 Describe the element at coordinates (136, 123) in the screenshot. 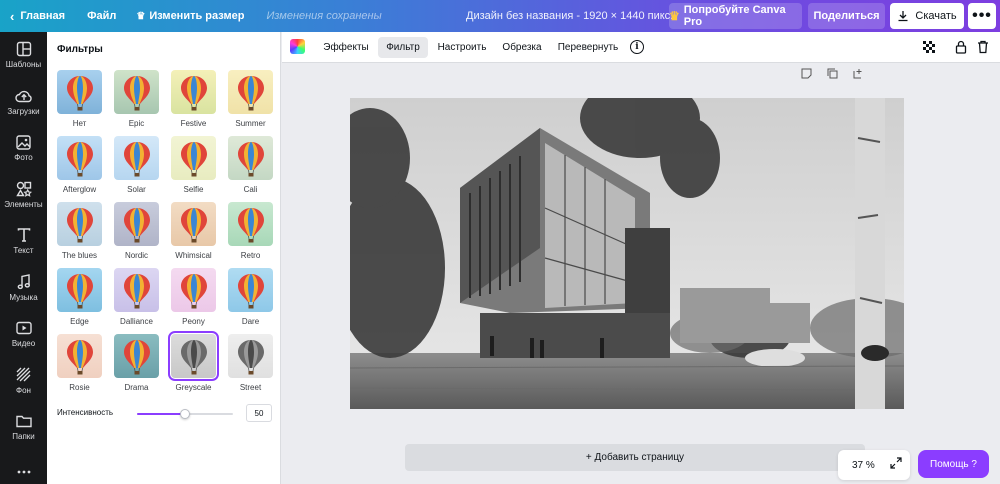

I see `filter-label: Epic` at that location.